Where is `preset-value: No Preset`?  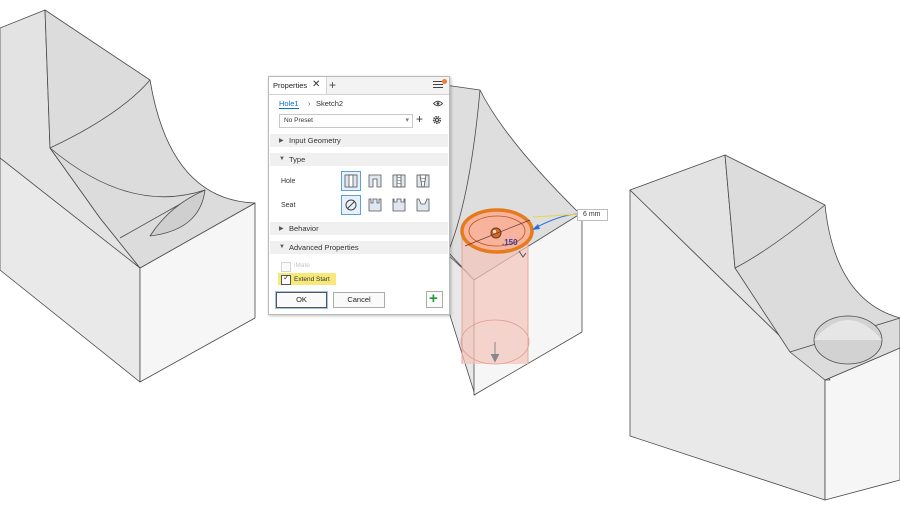 preset-value: No Preset is located at coordinates (298, 120).